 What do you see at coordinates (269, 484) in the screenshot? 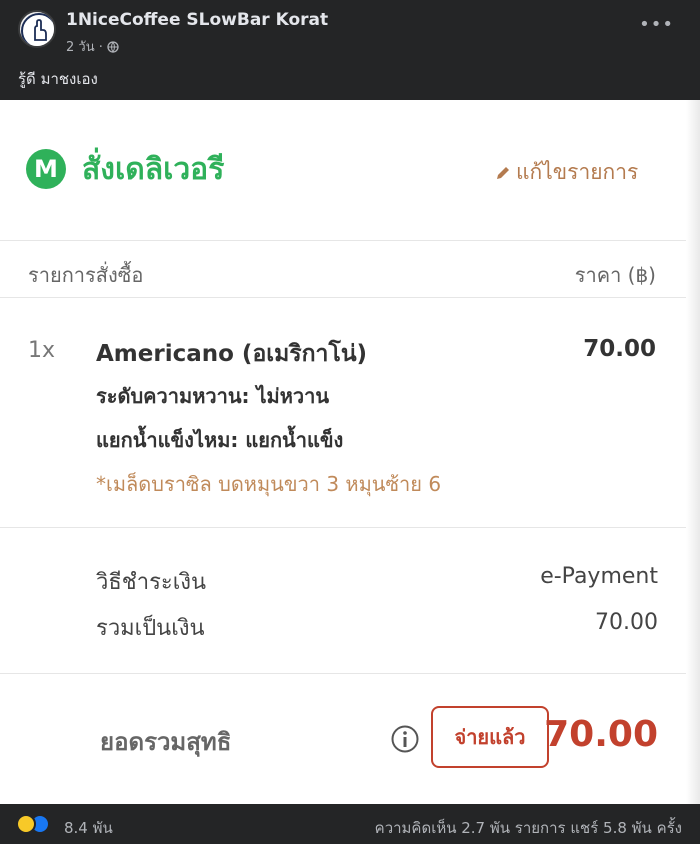
I see `item-note: *เมล็ดบราซิล บดหมุนขวา 3 หมุนซ้าย 6` at bounding box center [269, 484].